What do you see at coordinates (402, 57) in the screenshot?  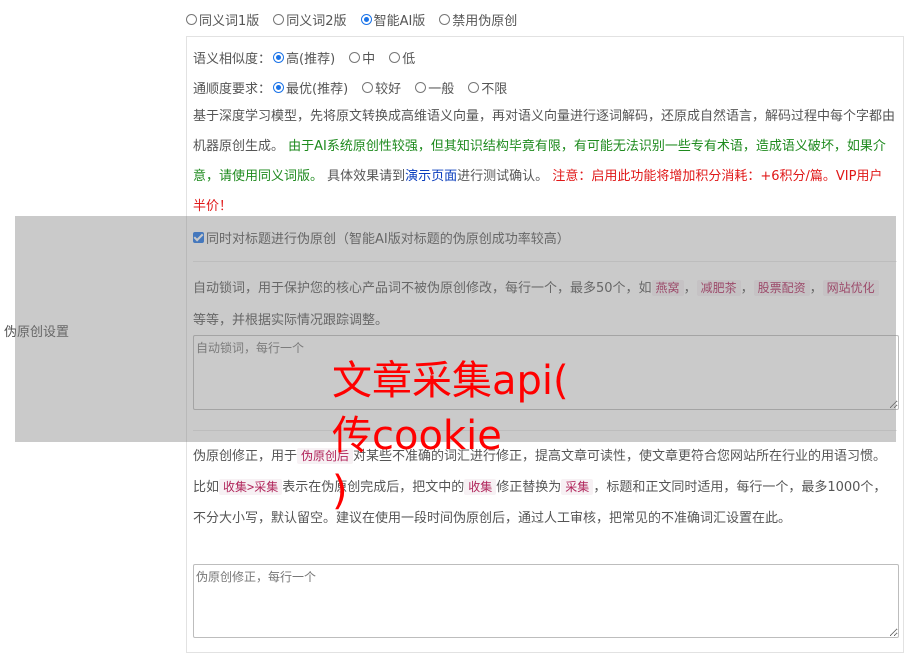 I see `radio-similarity-low: 低` at bounding box center [402, 57].